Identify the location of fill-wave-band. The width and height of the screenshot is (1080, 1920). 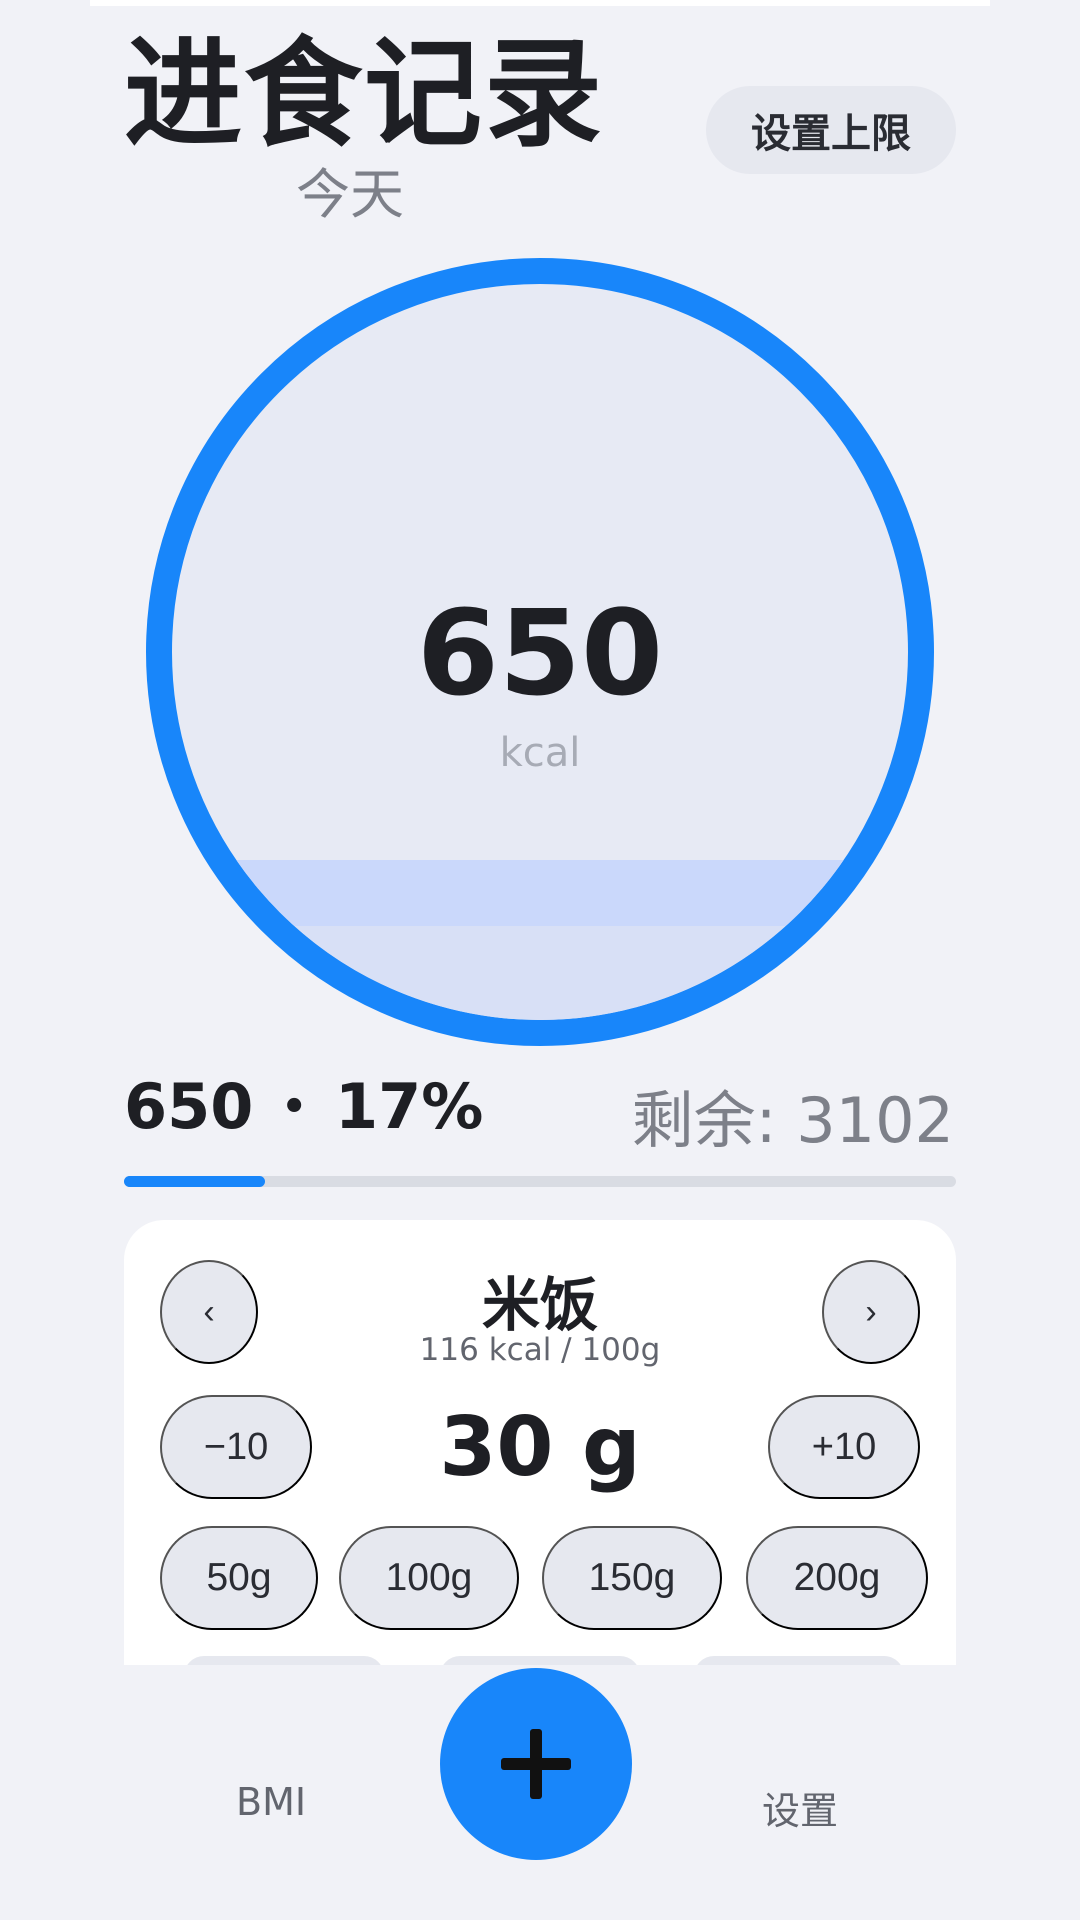
(540, 893).